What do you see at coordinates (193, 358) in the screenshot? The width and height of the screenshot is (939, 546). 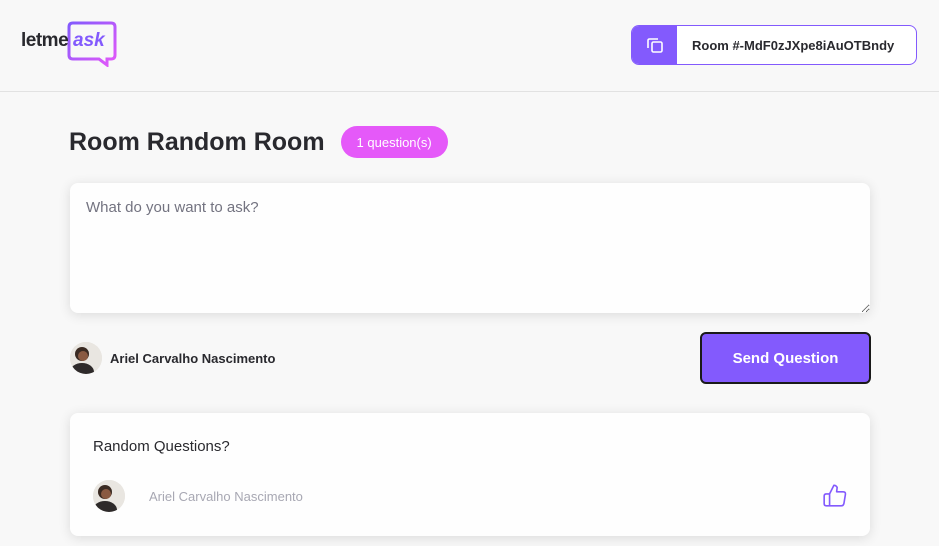 I see `user-name: Ariel Carvalho Nascimento` at bounding box center [193, 358].